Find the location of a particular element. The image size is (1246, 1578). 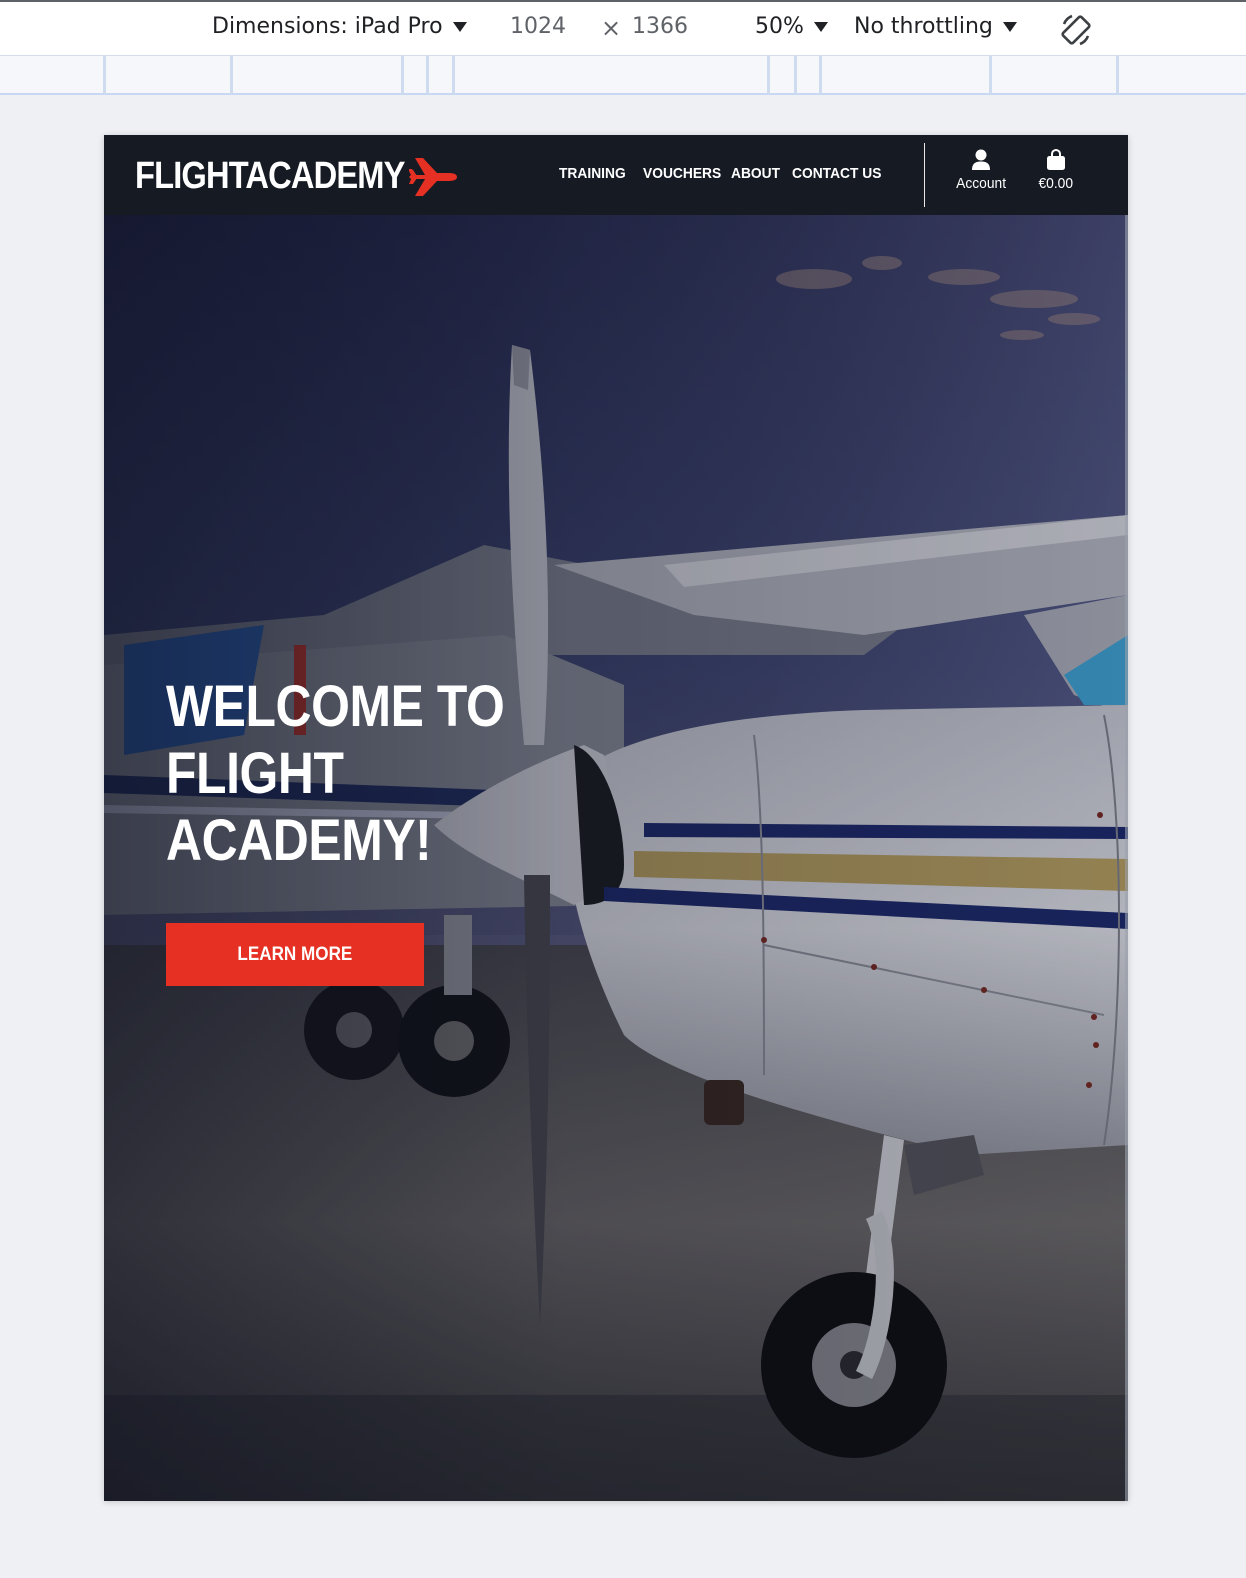

learn-more-label: LEARN MORE is located at coordinates (295, 954).